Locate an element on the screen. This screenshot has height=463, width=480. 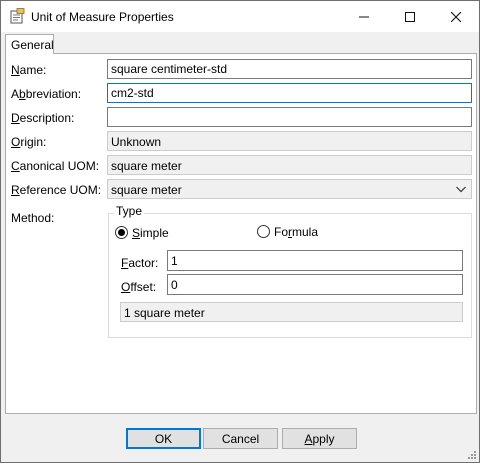
properties-icon is located at coordinates (17, 16).